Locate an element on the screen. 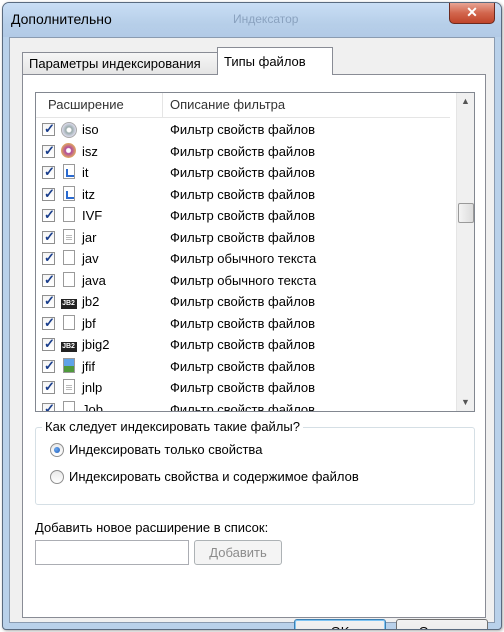  list-item: ✓ isz Фильтр свойств файлов is located at coordinates (243, 152).